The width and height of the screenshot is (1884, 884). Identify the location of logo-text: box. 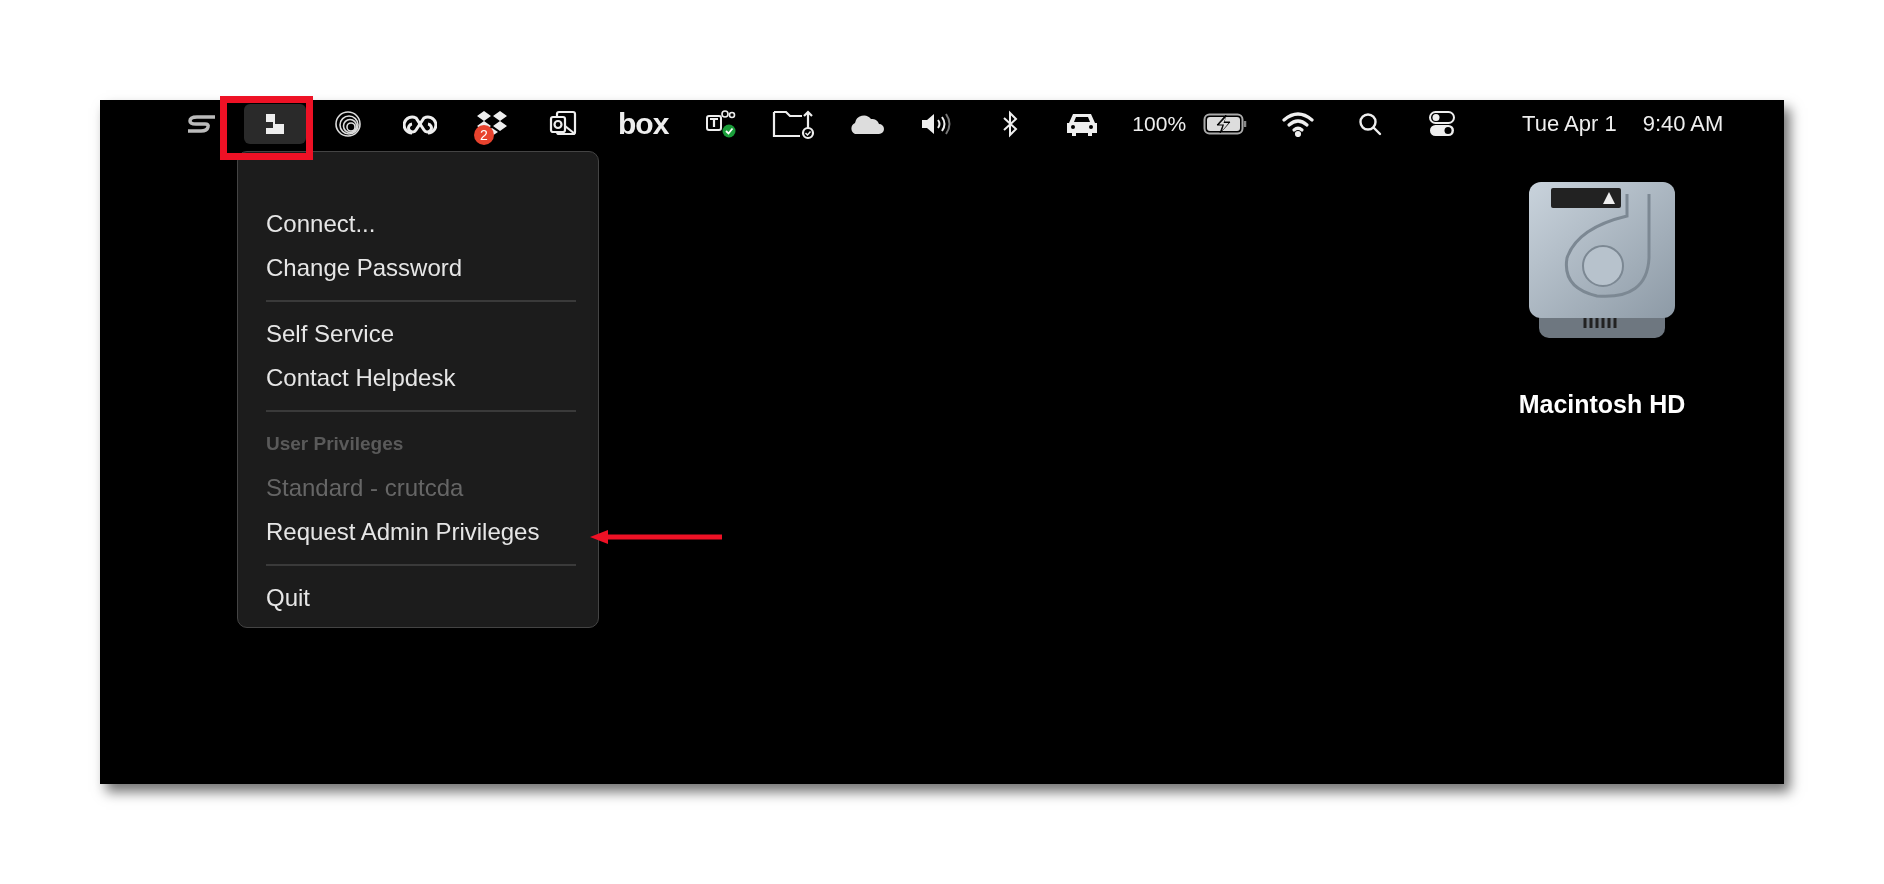
(643, 124).